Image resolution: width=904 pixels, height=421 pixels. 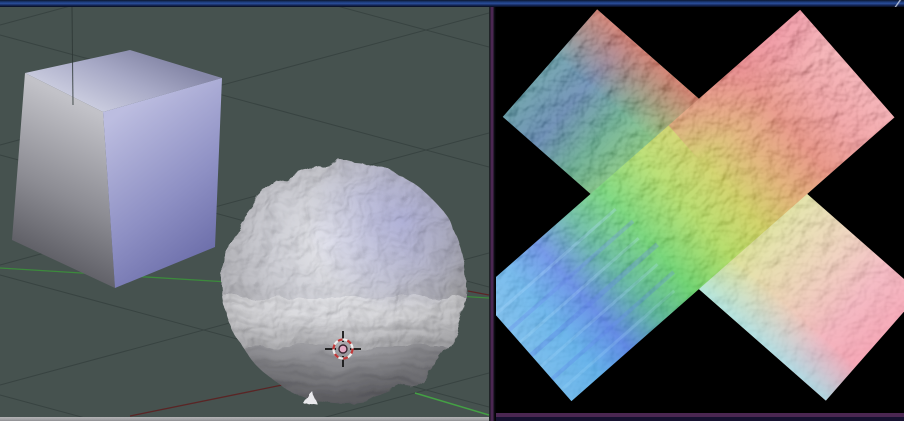 I want to click on cube-object, so click(x=117, y=169).